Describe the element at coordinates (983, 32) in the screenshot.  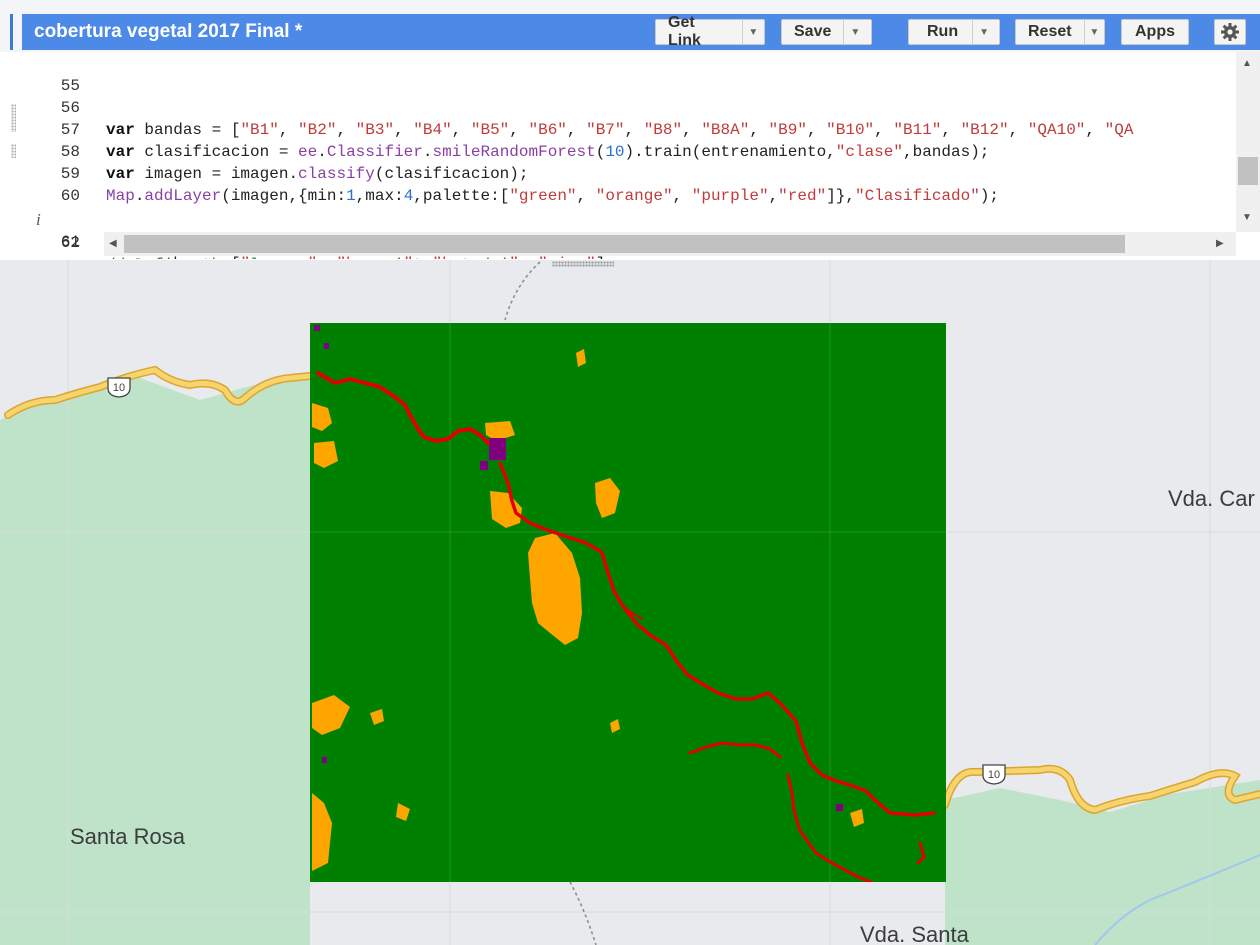
I see `run-dropdown-icon: ▼` at that location.